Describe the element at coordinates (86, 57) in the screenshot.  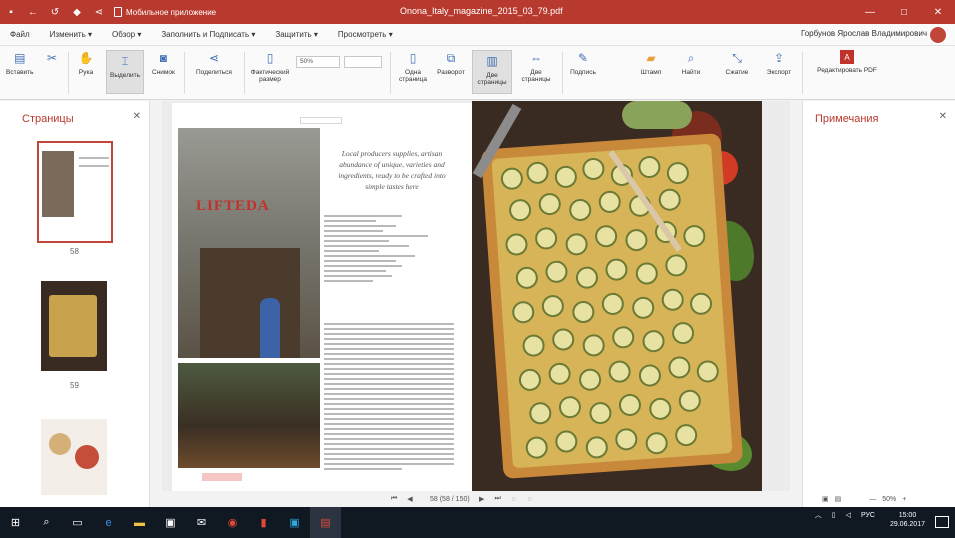
I see `hand-icon: ✋` at that location.